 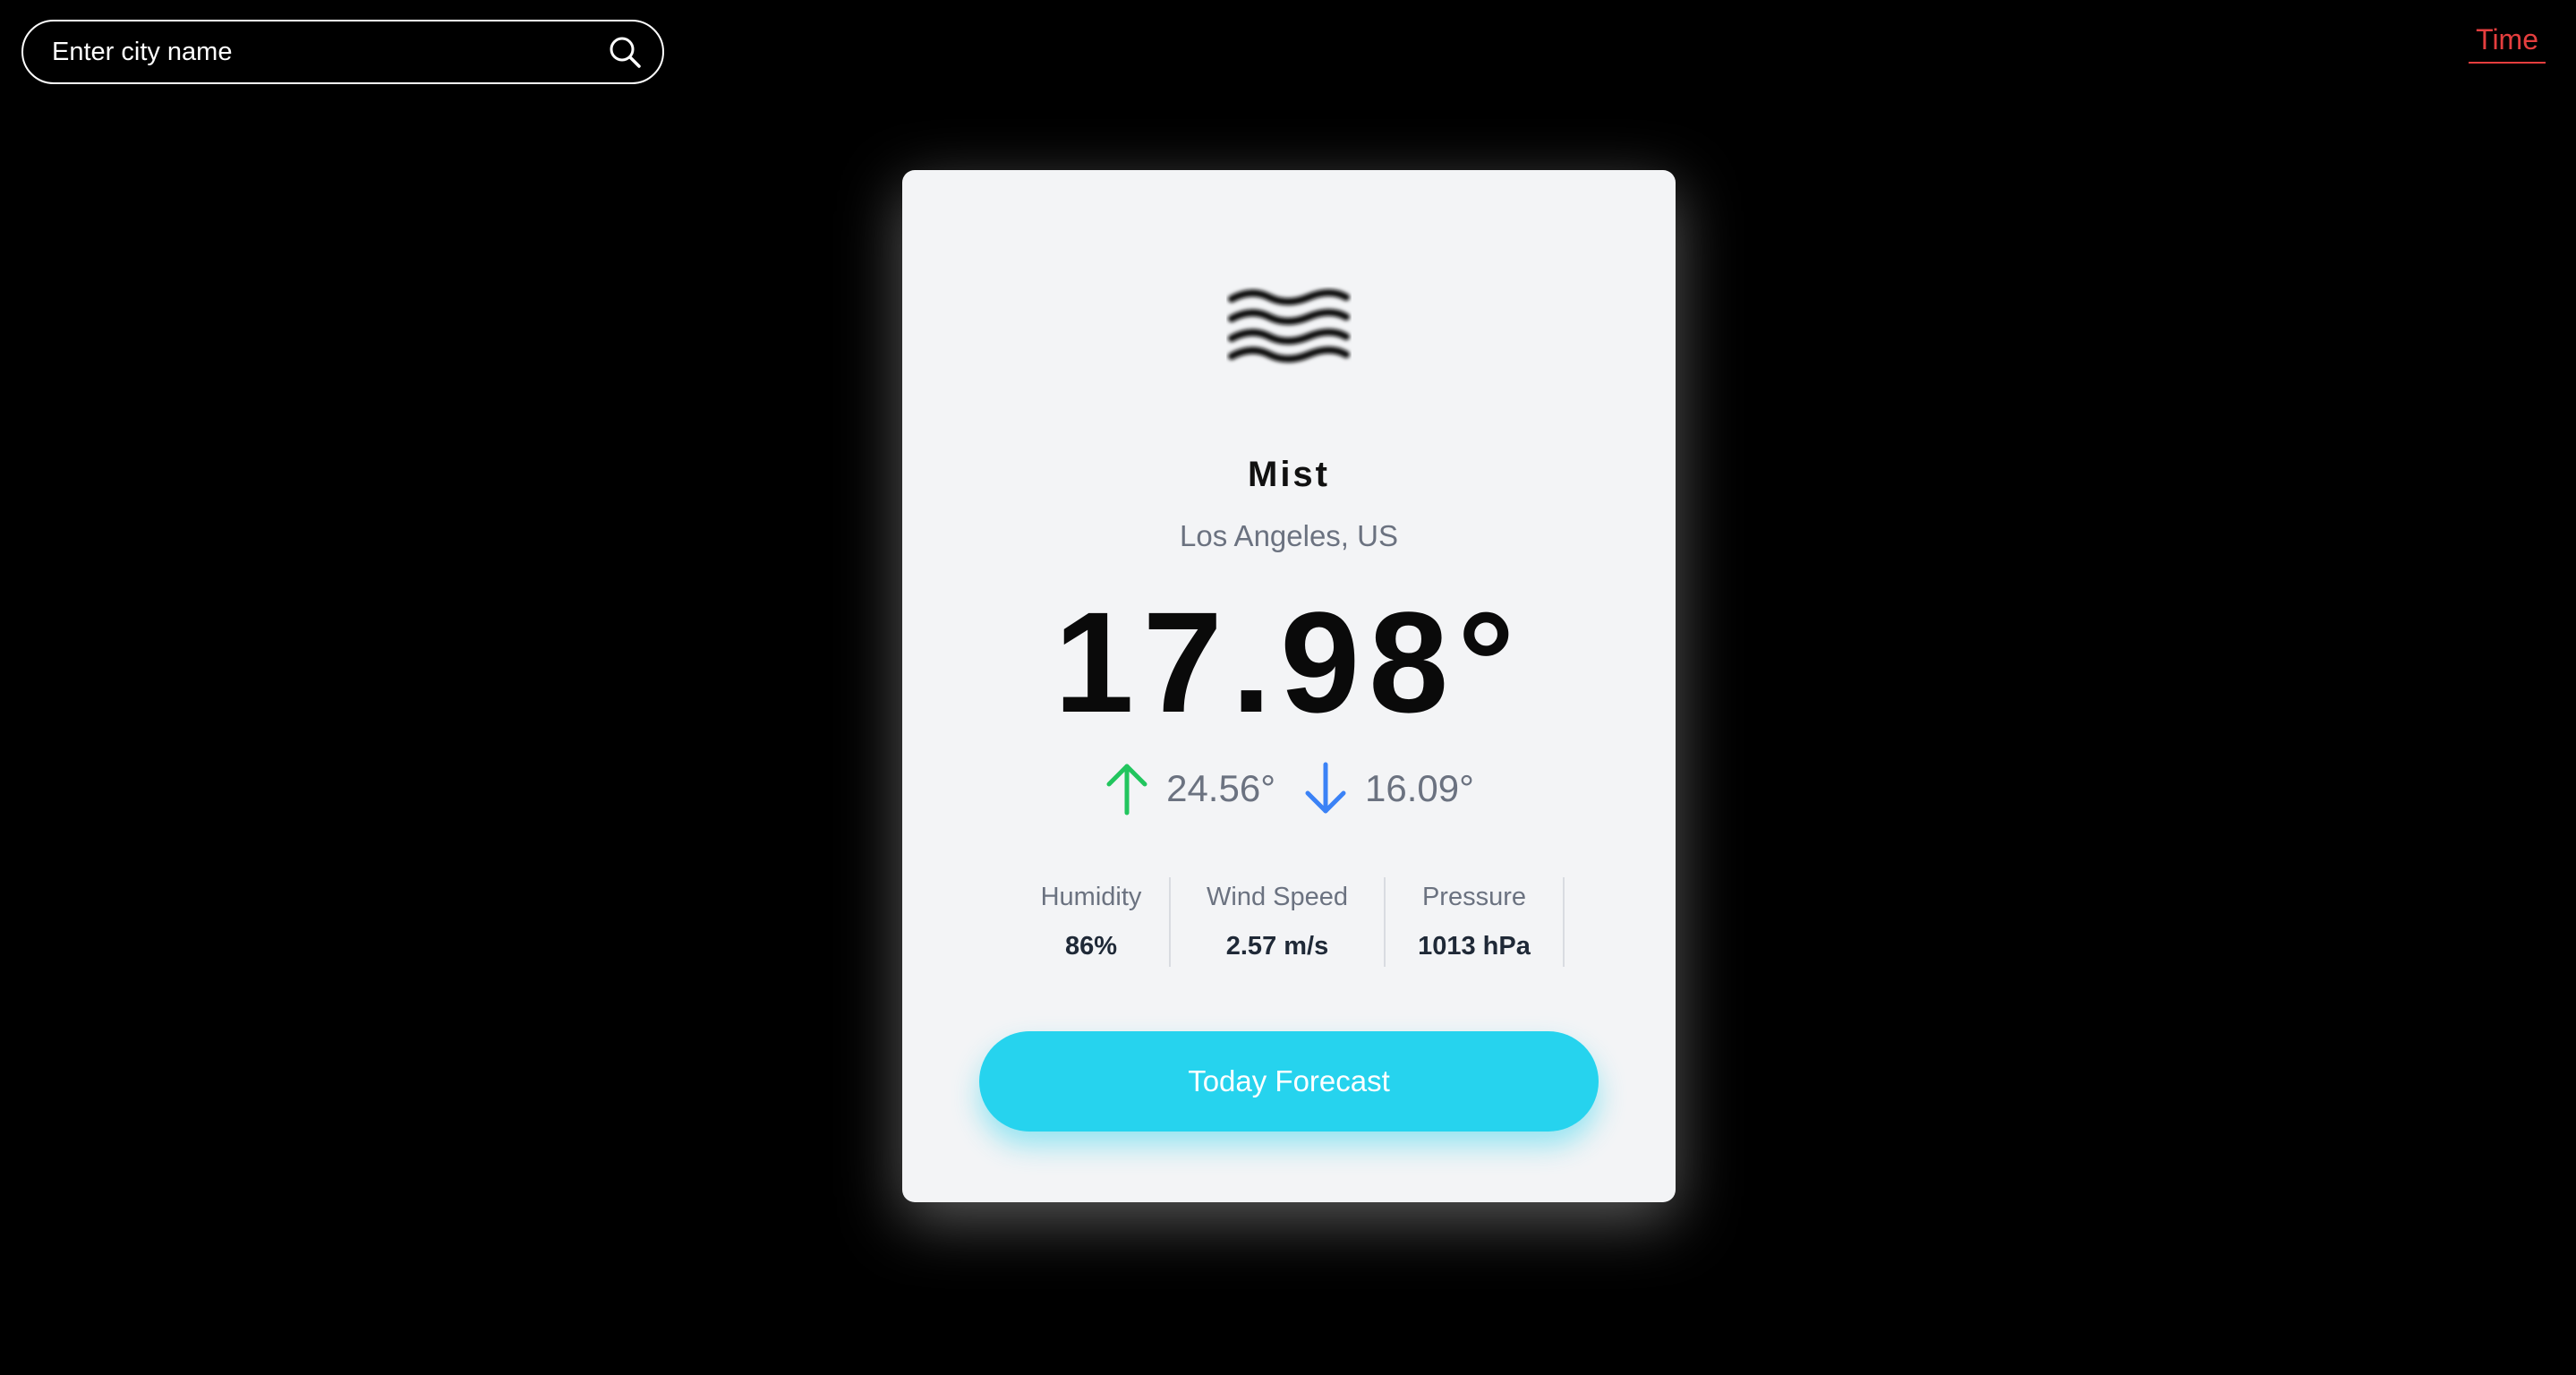 I want to click on stat-label: Humidity, so click(x=1091, y=897).